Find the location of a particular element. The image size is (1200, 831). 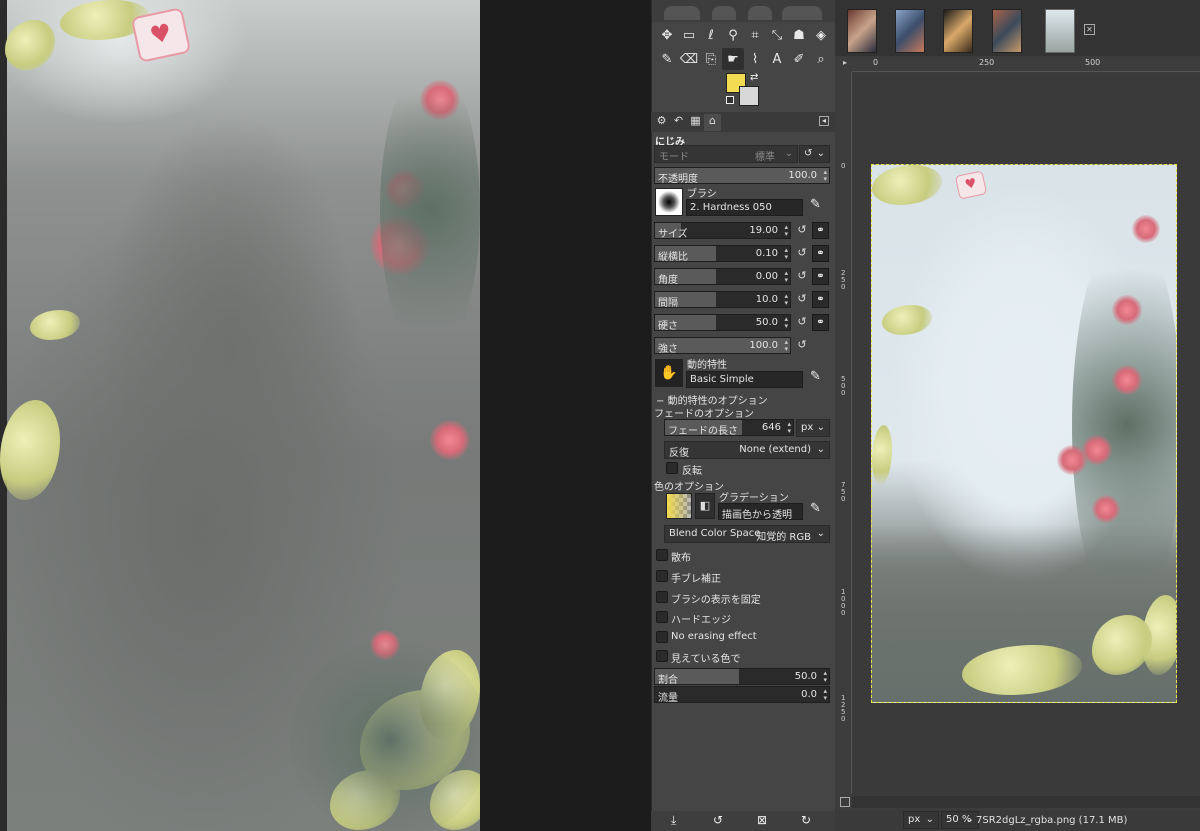

gradient-name-field: 描画色から透明 is located at coordinates (760, 512).